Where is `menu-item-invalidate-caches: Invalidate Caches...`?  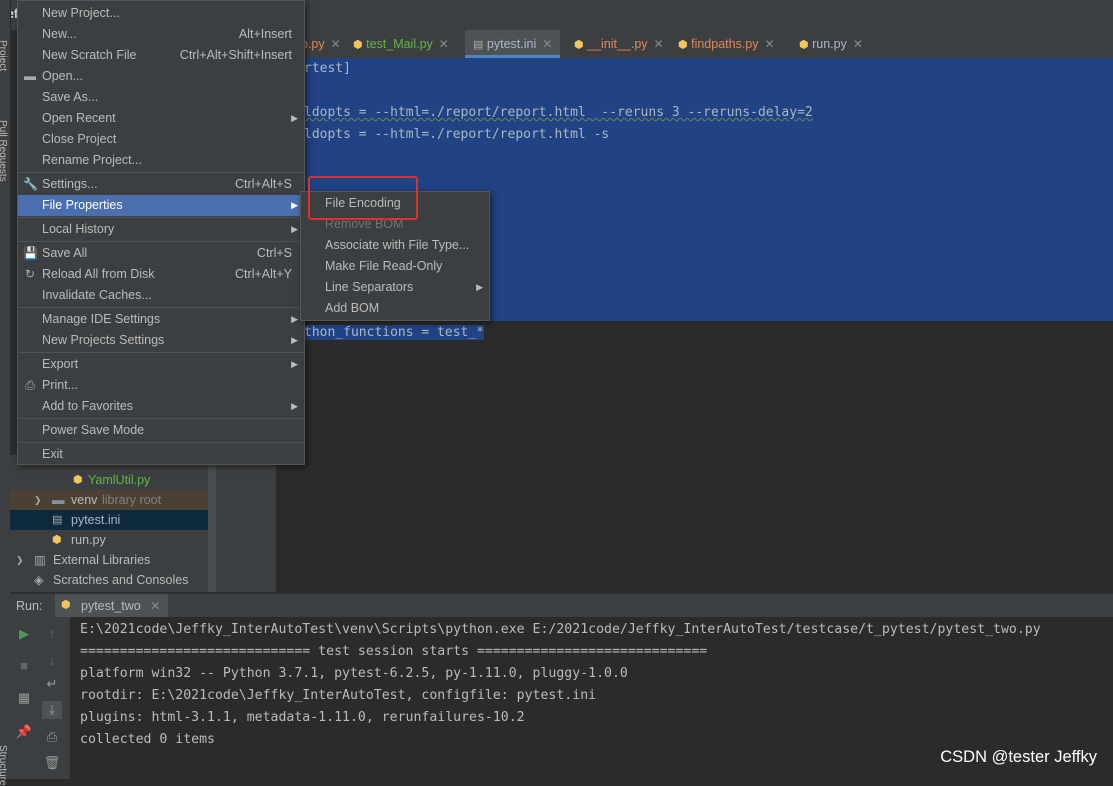
menu-item-invalidate-caches: Invalidate Caches... is located at coordinates (161, 295).